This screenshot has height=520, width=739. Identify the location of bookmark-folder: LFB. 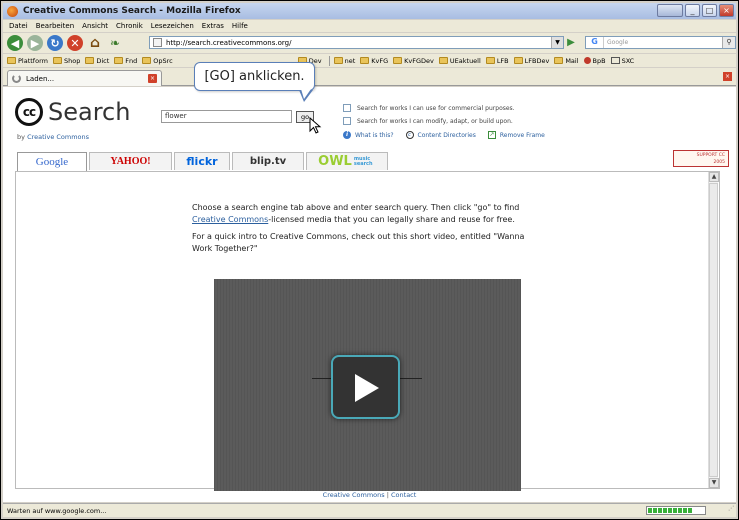
(497, 61).